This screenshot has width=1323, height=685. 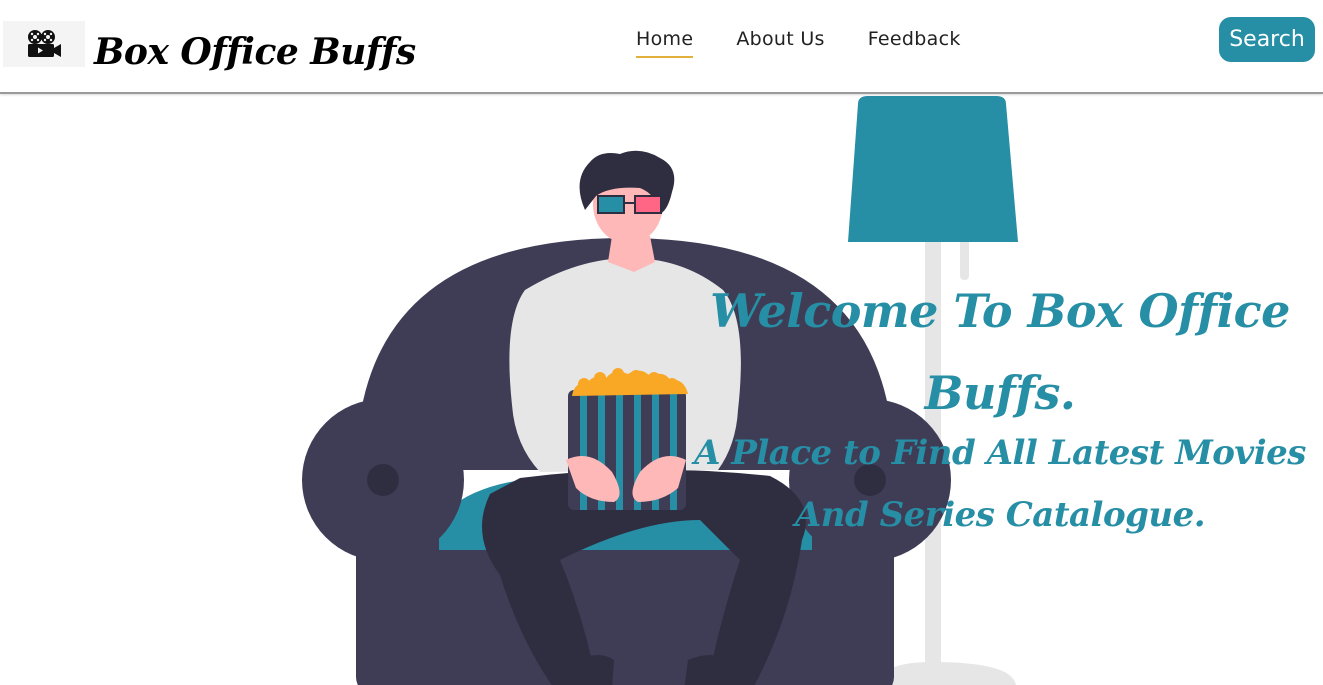 I want to click on search-button: Search, so click(x=1267, y=39).